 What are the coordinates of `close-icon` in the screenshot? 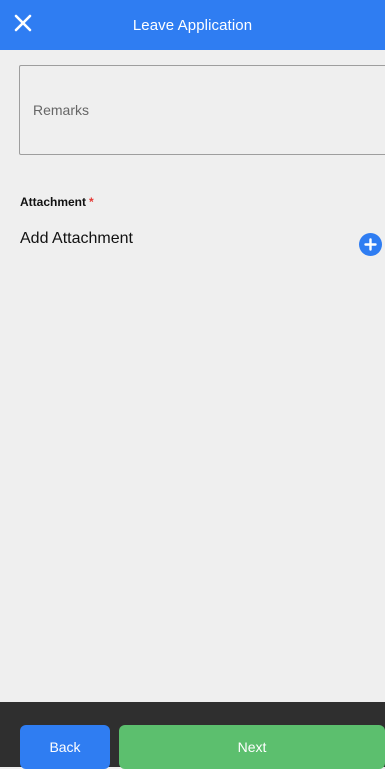 It's located at (23, 23).